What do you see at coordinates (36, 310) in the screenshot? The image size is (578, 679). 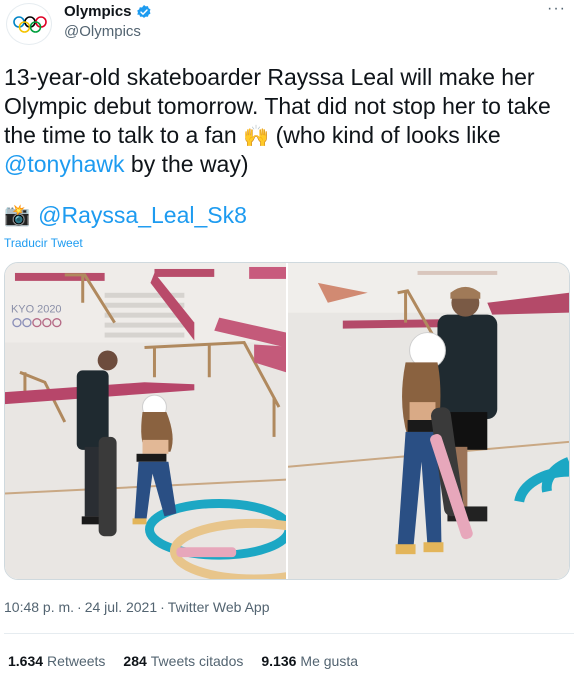 I see `signage-text: KYO 2020` at bounding box center [36, 310].